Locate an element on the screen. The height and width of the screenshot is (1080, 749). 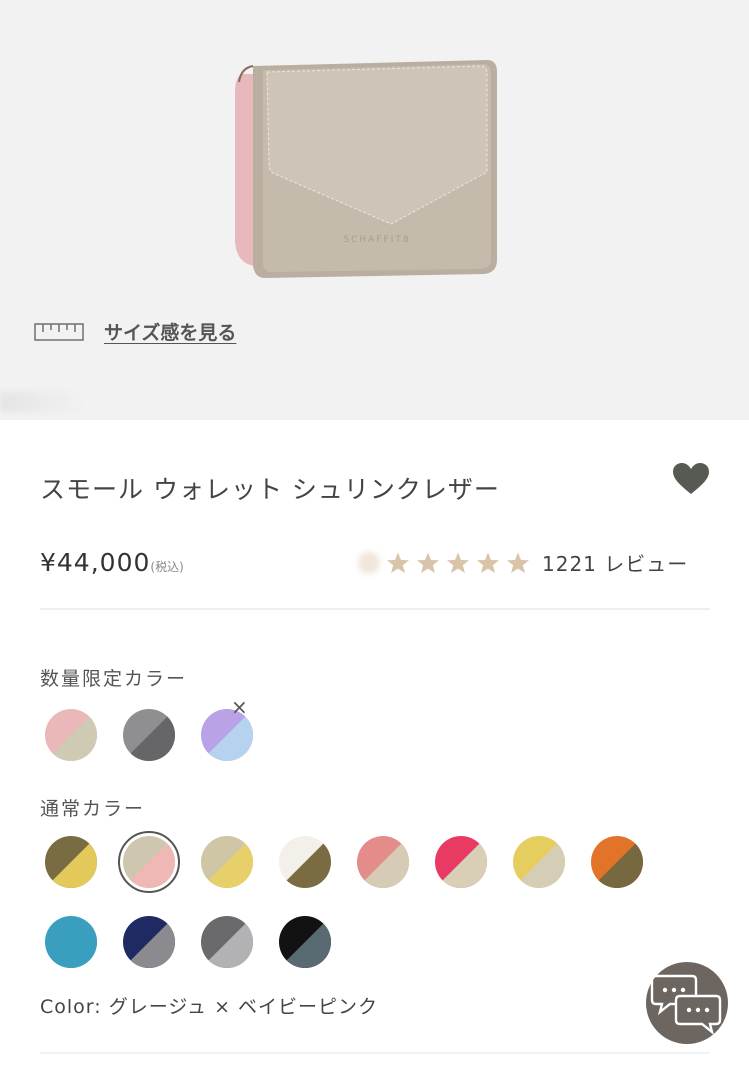
selected-color-line: Color: グレージュ × ベイビーピンク is located at coordinates (209, 1005).